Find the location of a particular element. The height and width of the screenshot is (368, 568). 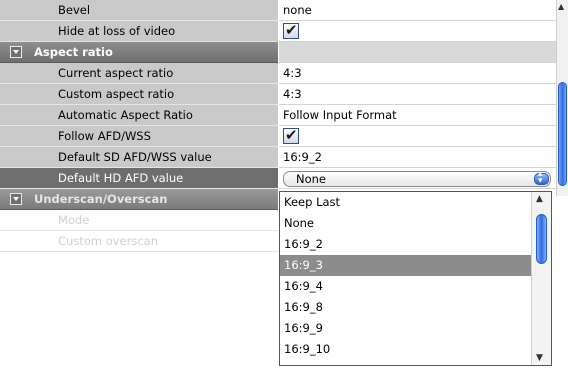

row-value: Follow Input Format is located at coordinates (340, 115).